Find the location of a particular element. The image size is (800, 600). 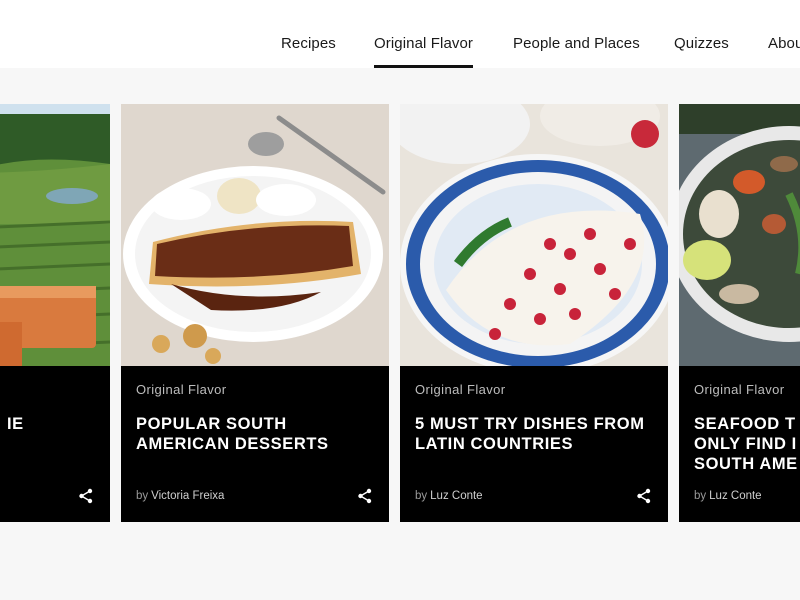

article-text: IE is located at coordinates (55, 444).